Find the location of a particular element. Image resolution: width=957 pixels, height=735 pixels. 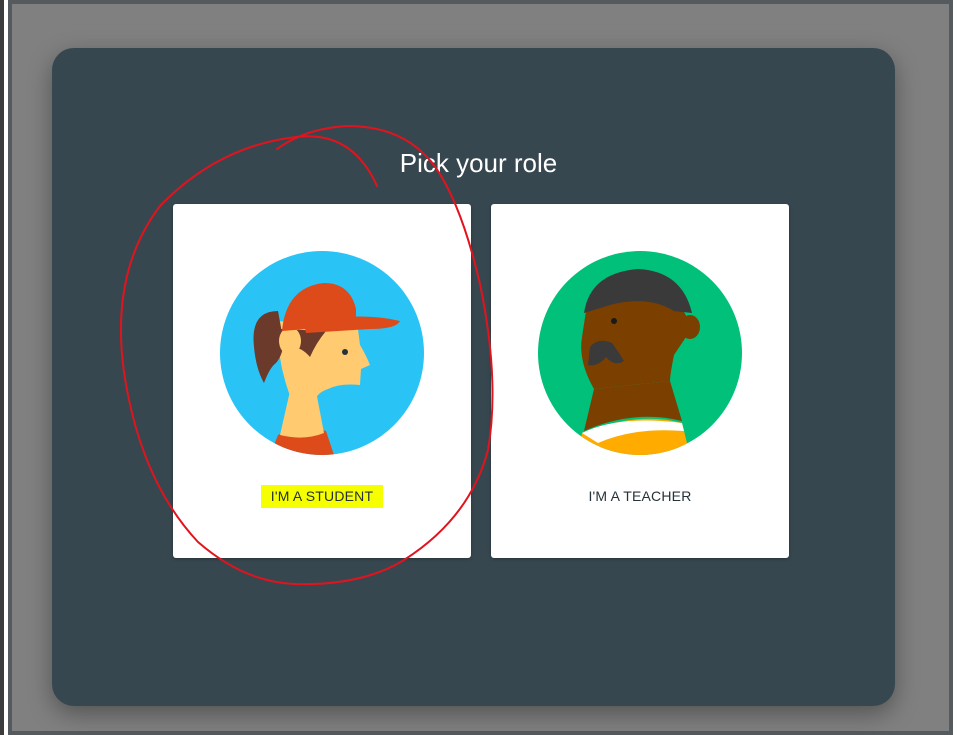

student-role-card: I'M A STUDENT is located at coordinates (322, 381).